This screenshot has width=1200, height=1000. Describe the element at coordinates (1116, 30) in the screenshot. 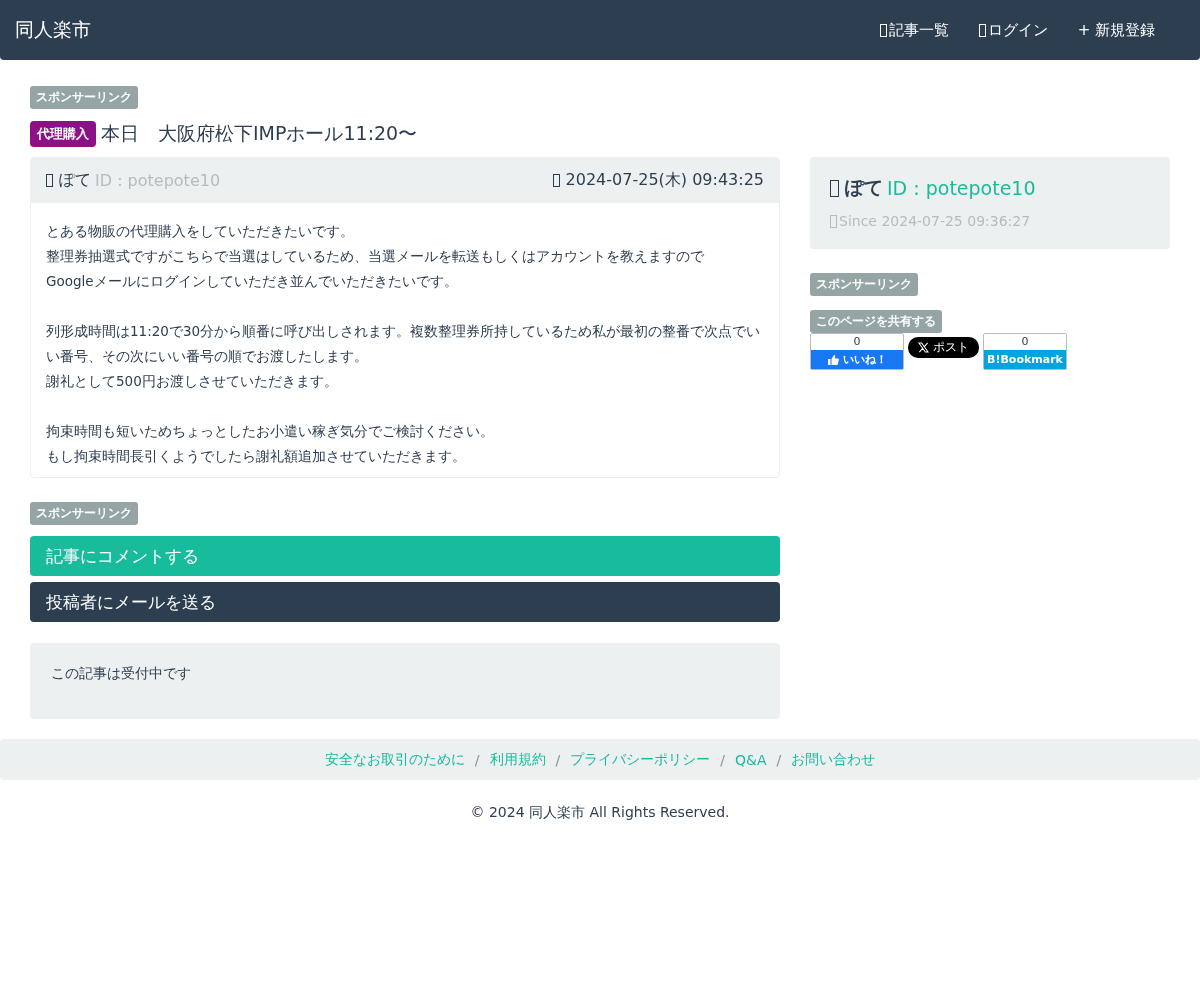

I see `nav-link: + 新規登録` at that location.